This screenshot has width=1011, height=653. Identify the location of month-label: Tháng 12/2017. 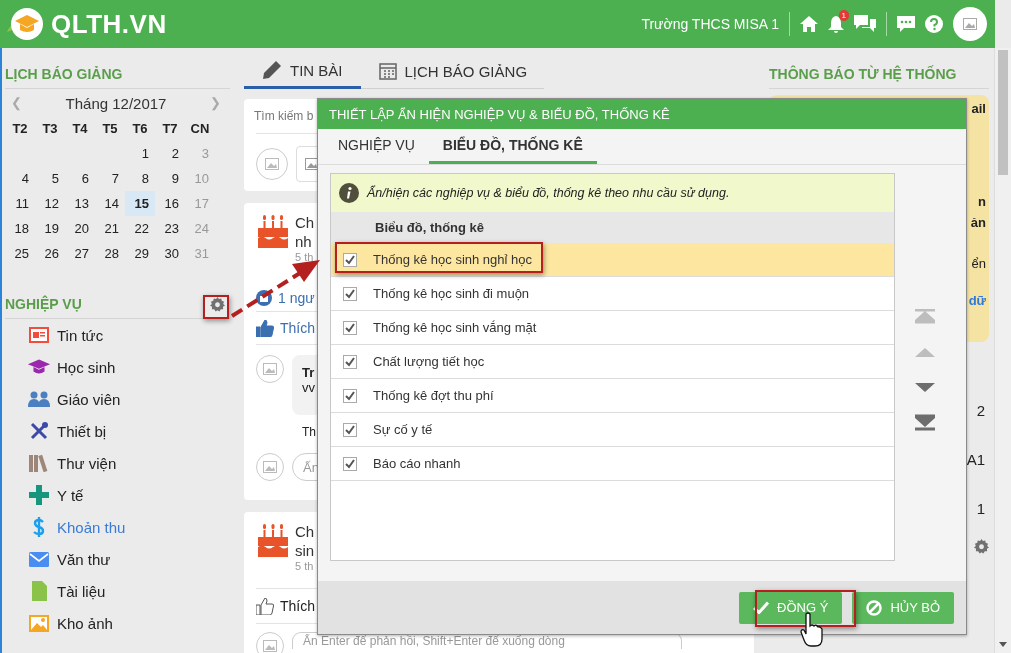
(116, 103).